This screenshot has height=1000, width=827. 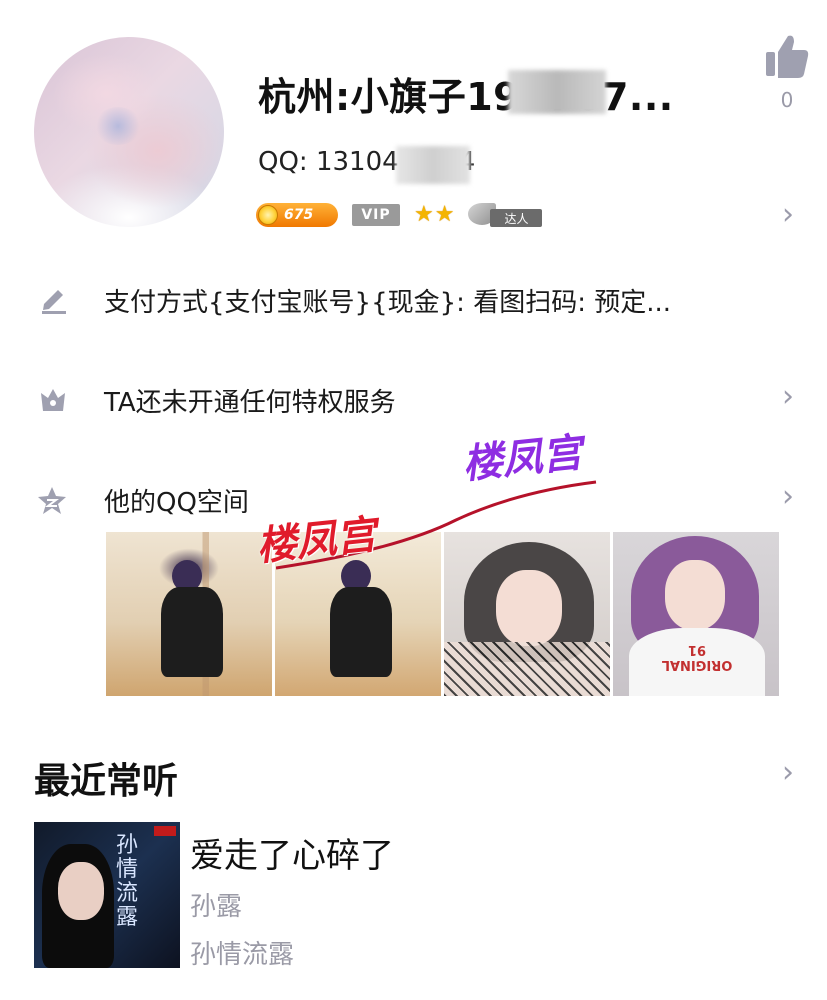 I want to click on qzone-star-icon, so click(x=51, y=500).